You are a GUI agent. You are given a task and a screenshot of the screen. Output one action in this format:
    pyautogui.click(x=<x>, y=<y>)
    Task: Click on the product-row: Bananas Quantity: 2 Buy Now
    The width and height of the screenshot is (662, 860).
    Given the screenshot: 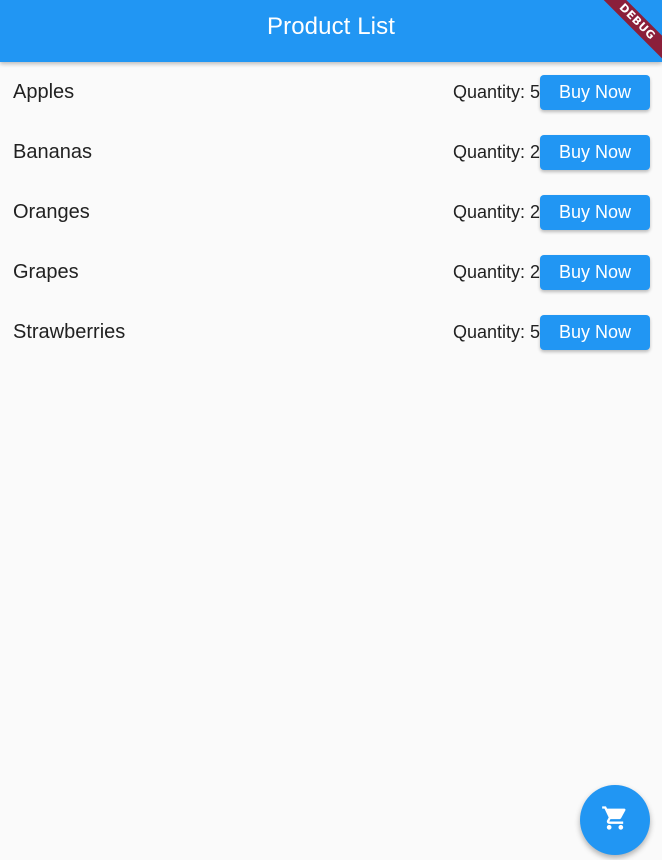 What is the action you would take?
    pyautogui.click(x=331, y=152)
    